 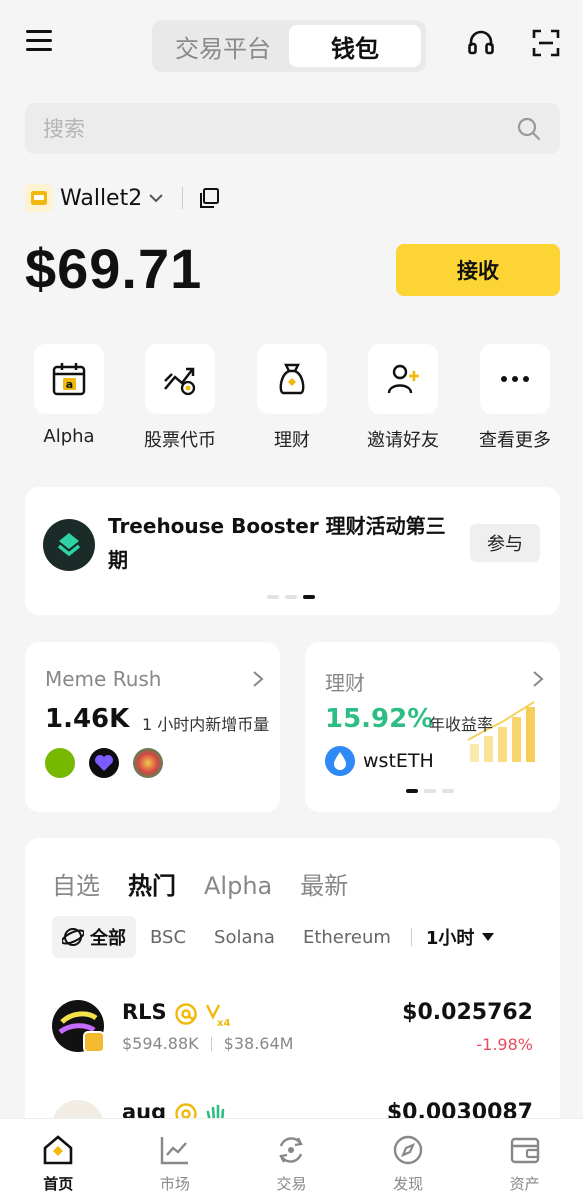 I want to click on tab-label: 发现, so click(x=408, y=1184).